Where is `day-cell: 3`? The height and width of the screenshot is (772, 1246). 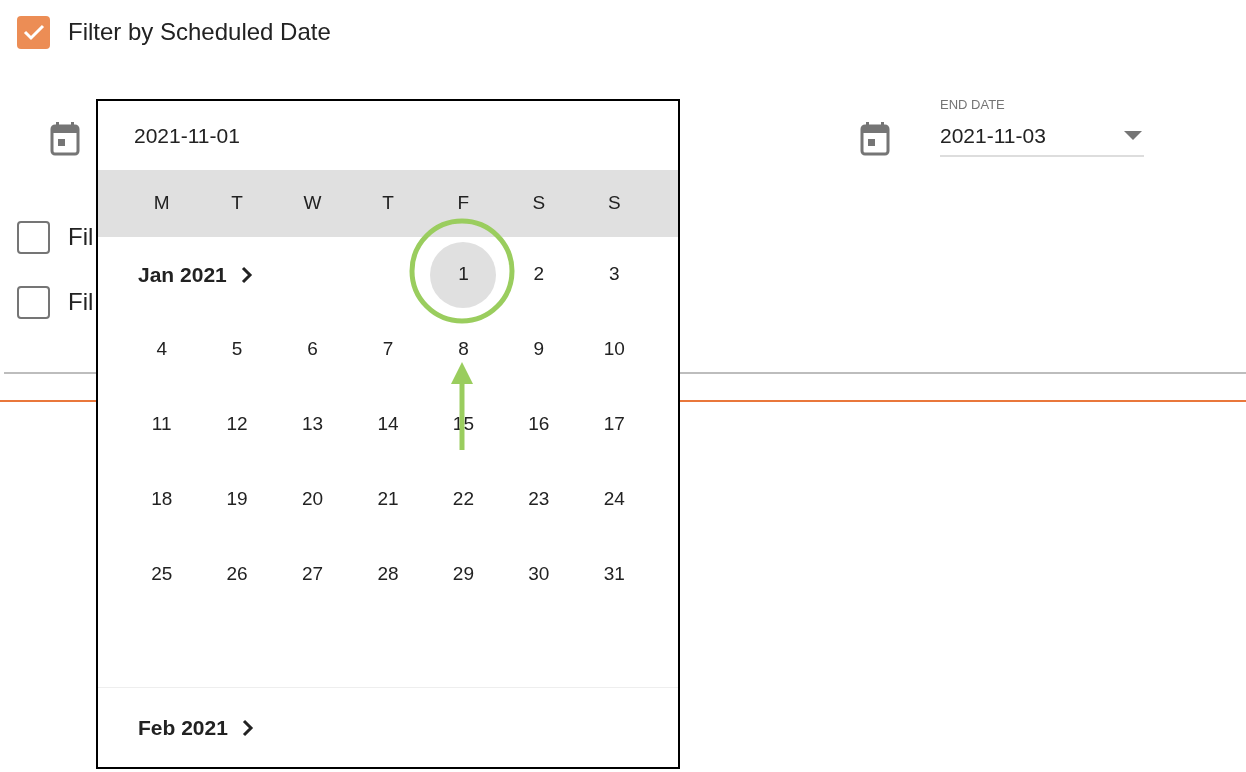 day-cell: 3 is located at coordinates (614, 274).